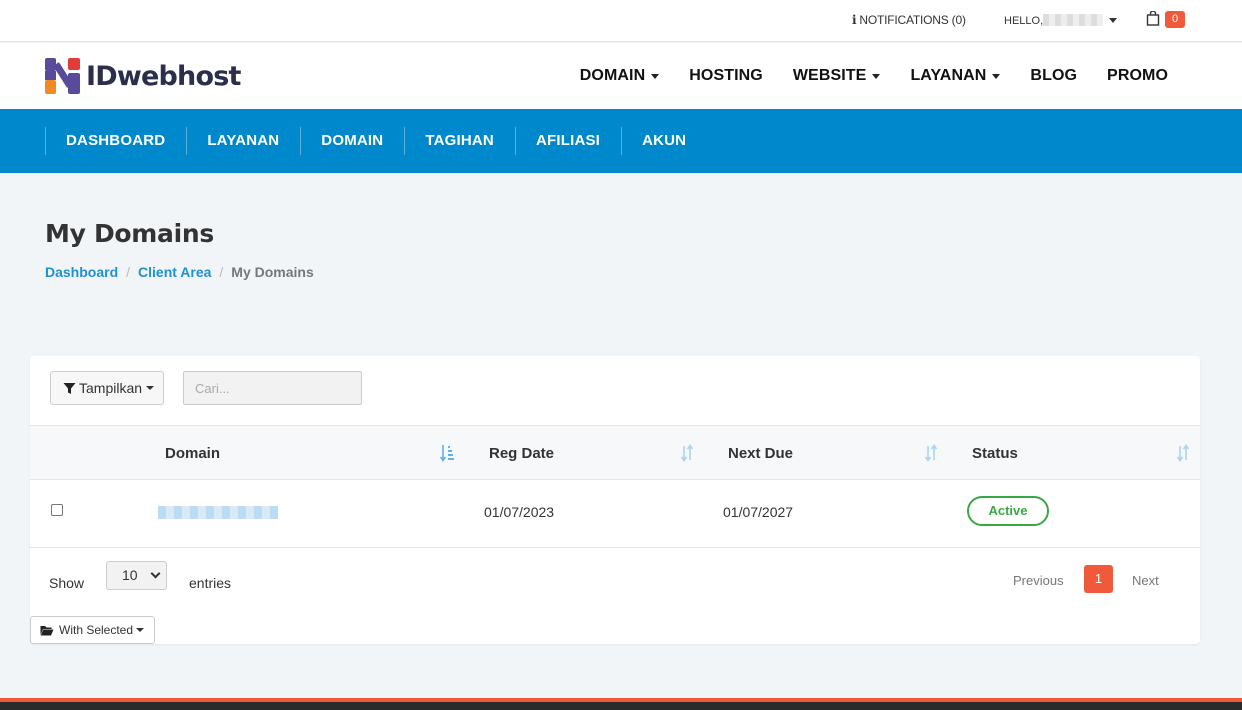 The width and height of the screenshot is (1242, 710). What do you see at coordinates (115, 141) in the screenshot?
I see `subnav-dashboard: DASHBOARD` at bounding box center [115, 141].